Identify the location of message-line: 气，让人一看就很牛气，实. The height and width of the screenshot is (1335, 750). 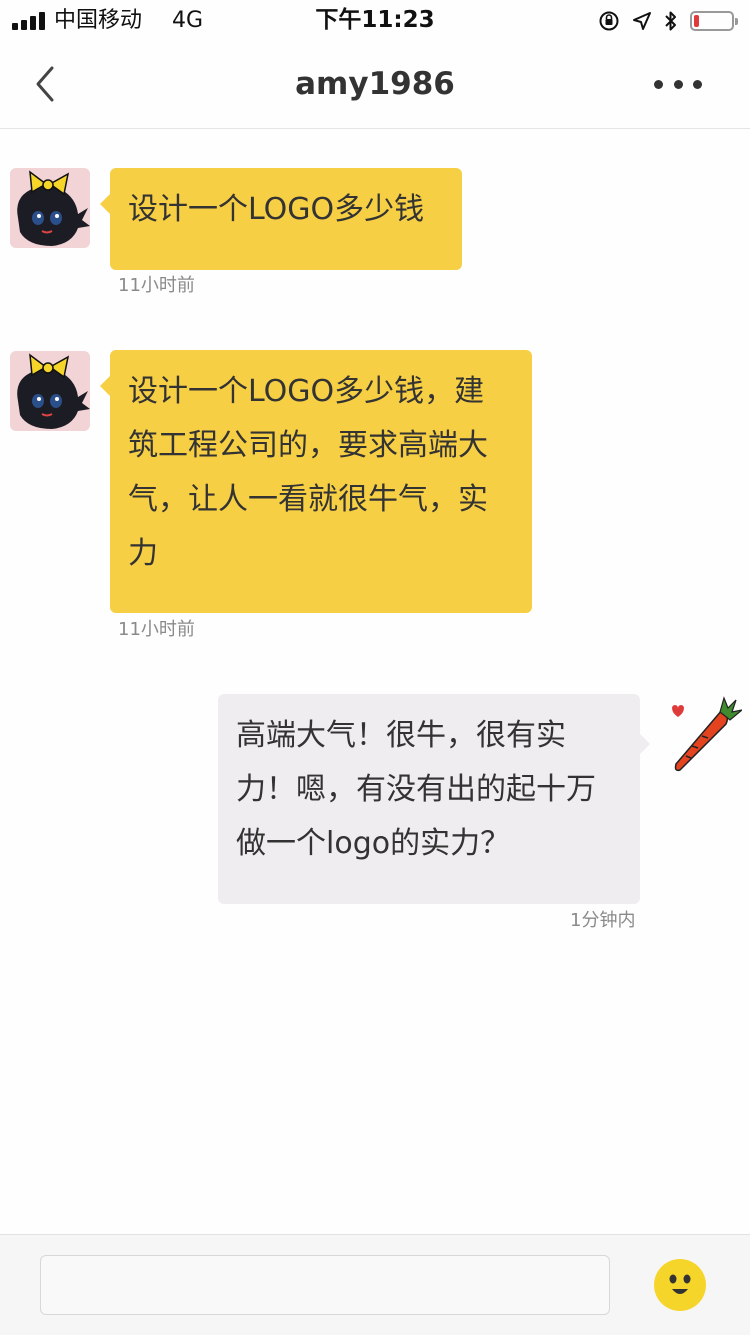
(308, 499).